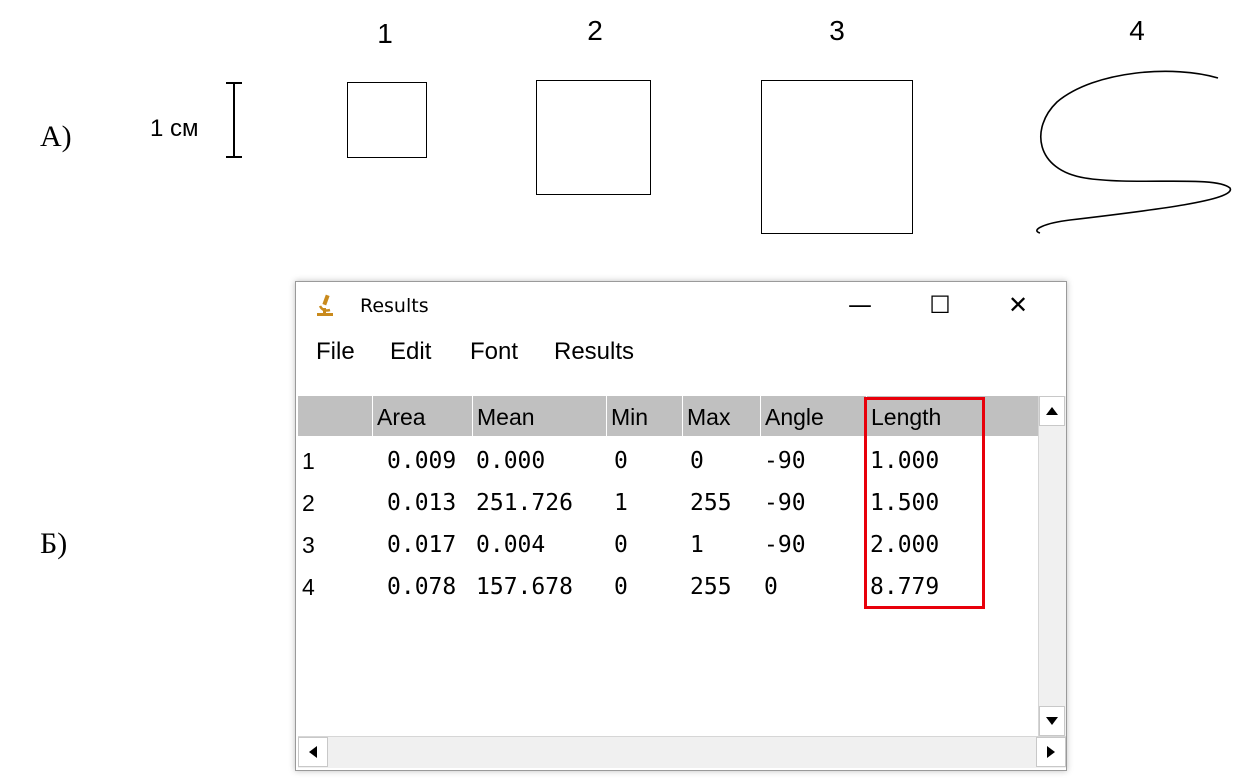 Image resolution: width=1234 pixels, height=780 pixels. Describe the element at coordinates (593, 137) in the screenshot. I see `square-1-5cm` at that location.